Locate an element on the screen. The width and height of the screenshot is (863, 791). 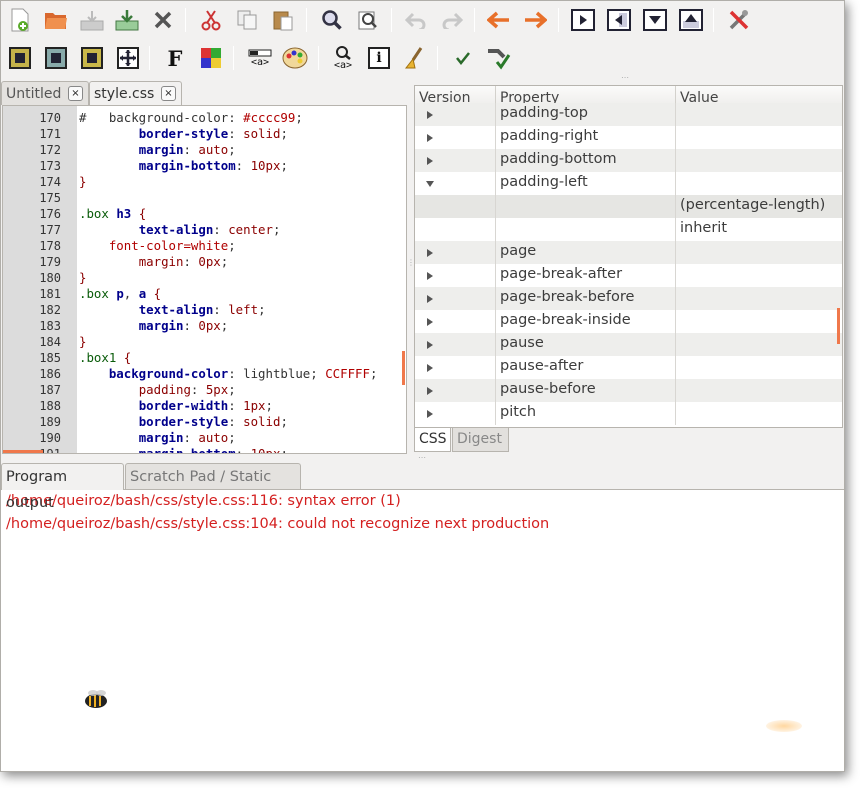
forward-arrow-icon is located at coordinates (535, 20).